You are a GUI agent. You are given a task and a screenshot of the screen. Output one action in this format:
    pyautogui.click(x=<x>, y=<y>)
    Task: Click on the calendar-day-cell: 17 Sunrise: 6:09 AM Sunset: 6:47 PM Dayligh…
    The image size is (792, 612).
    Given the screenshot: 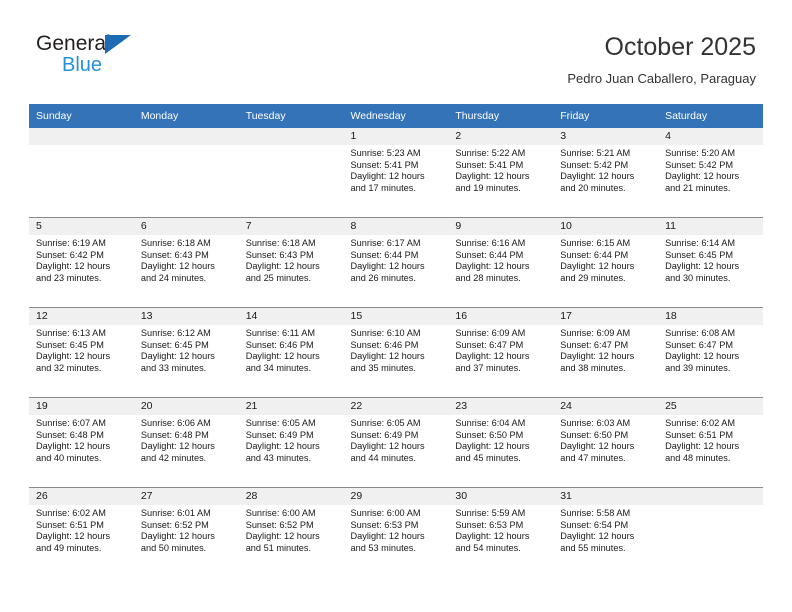 What is the action you would take?
    pyautogui.click(x=606, y=352)
    